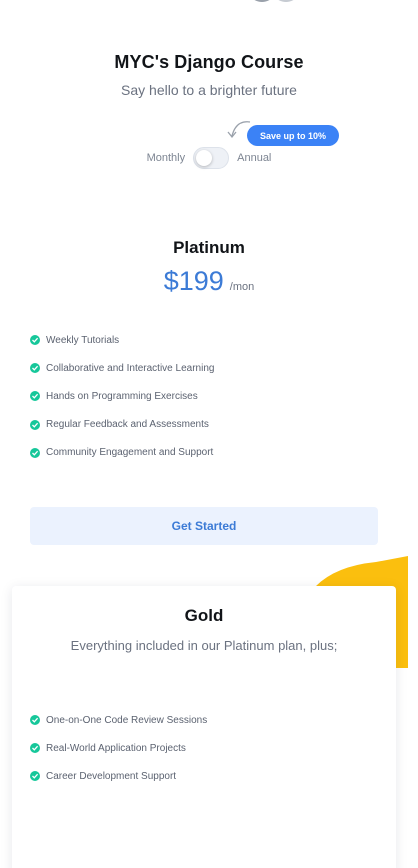  What do you see at coordinates (209, 247) in the screenshot?
I see `platinum-plan-title: Platinum` at bounding box center [209, 247].